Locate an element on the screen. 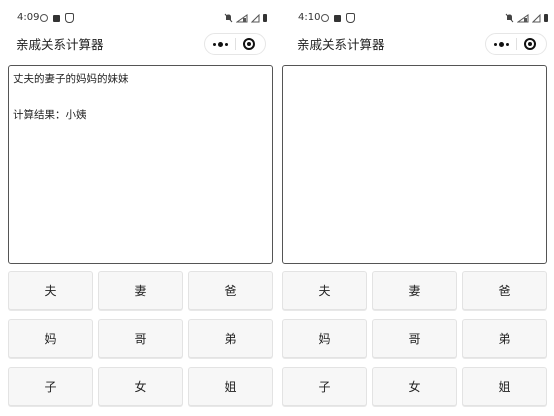  relation-chain-text: 丈夫的妻子的妈妈的妹妹 is located at coordinates (71, 79).